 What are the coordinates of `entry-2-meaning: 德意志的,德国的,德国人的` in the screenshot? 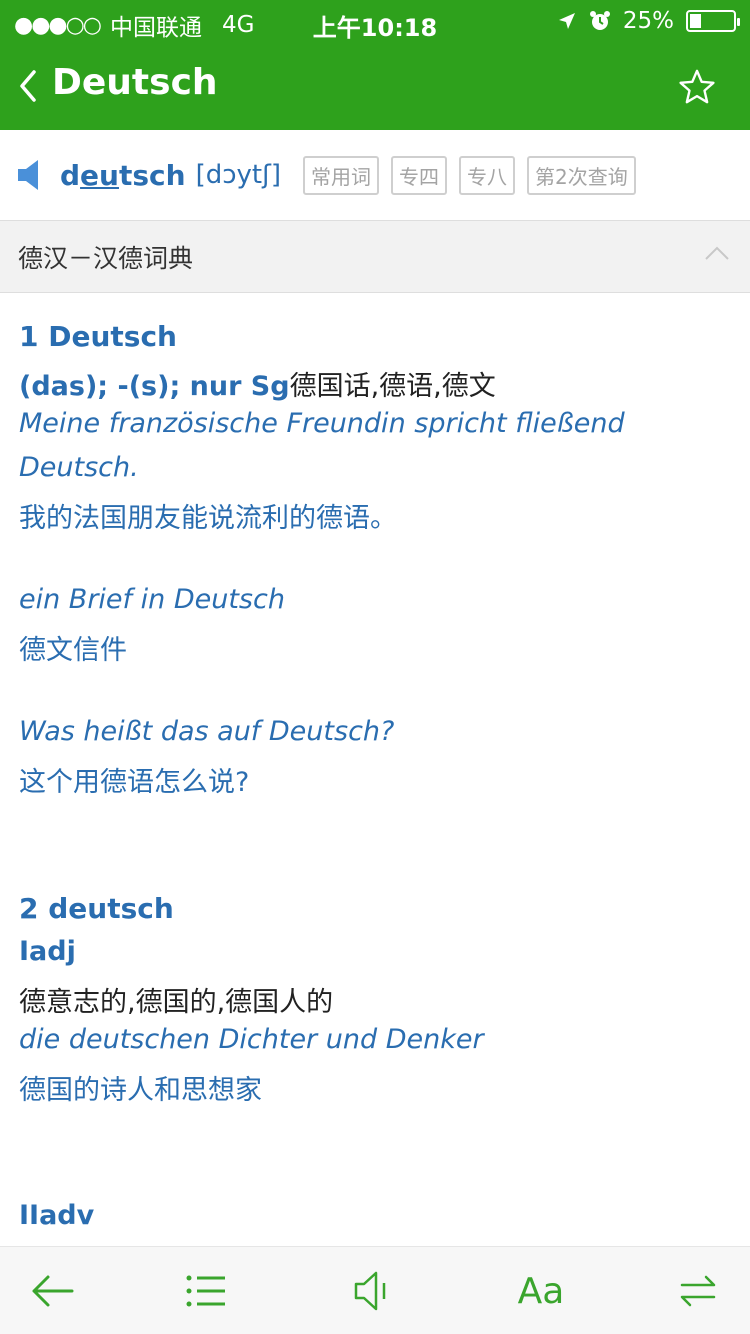 It's located at (176, 1002).